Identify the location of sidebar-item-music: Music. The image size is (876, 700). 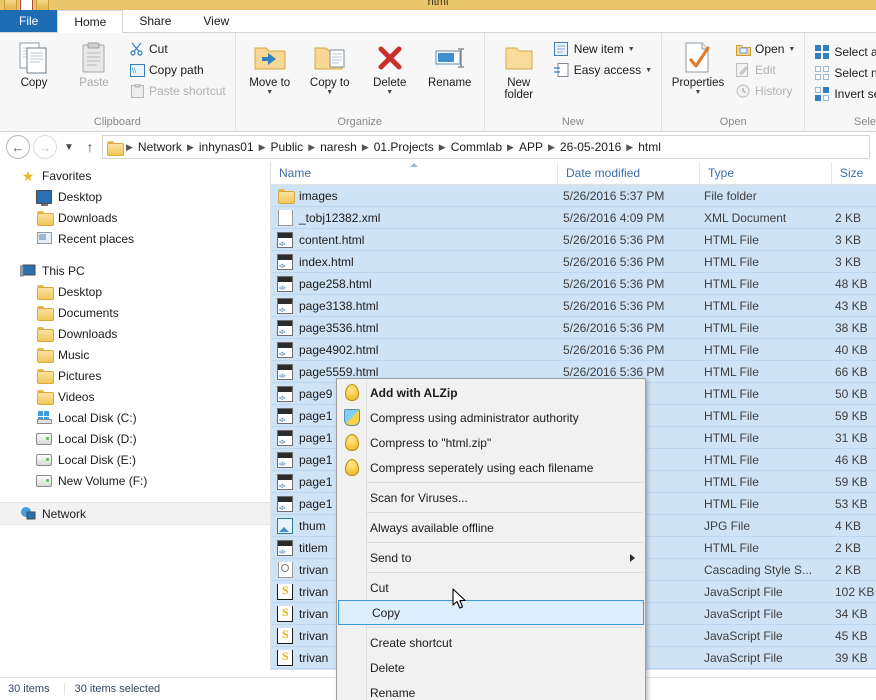
(135, 354).